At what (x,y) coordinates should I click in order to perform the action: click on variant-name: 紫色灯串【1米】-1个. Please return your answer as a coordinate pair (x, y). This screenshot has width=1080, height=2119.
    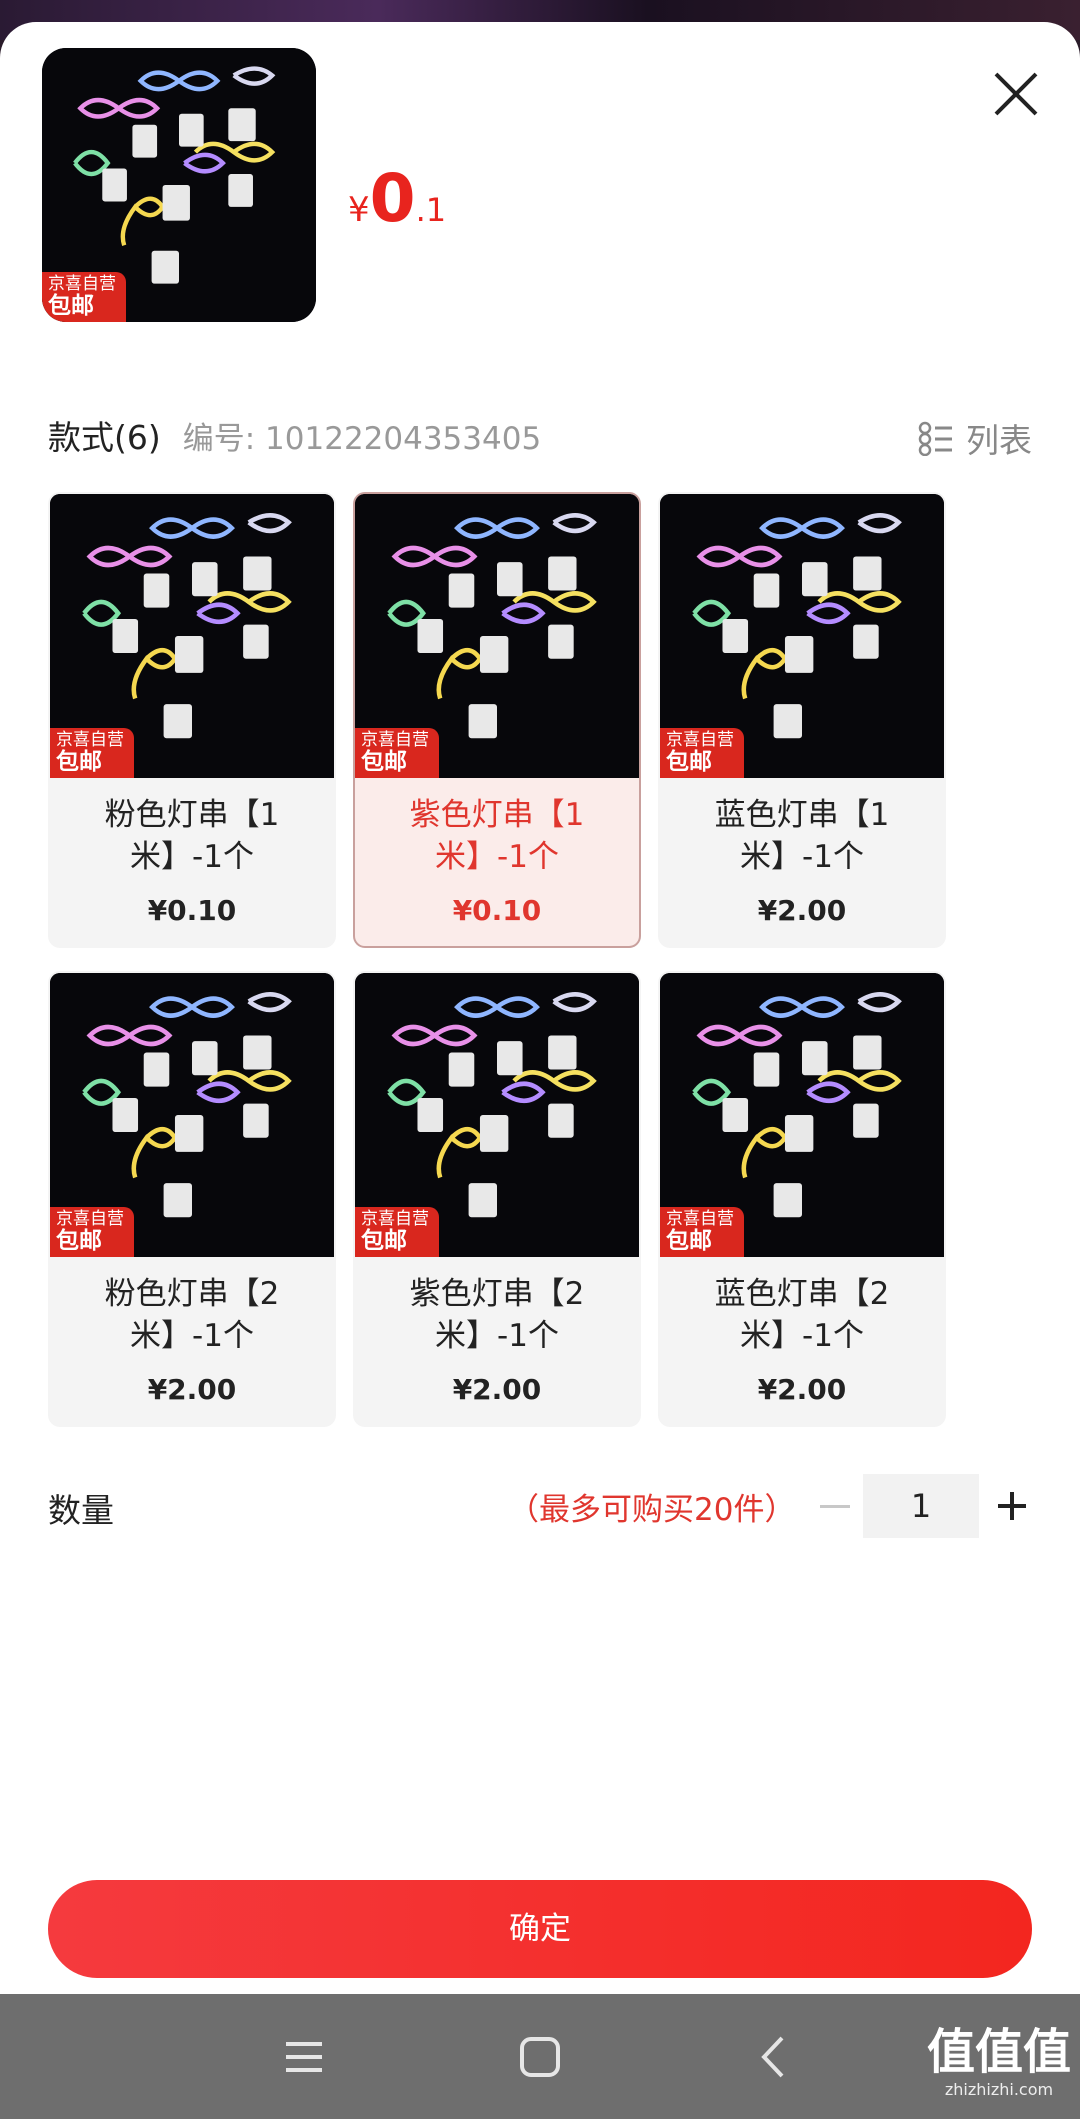
    Looking at the image, I should click on (497, 836).